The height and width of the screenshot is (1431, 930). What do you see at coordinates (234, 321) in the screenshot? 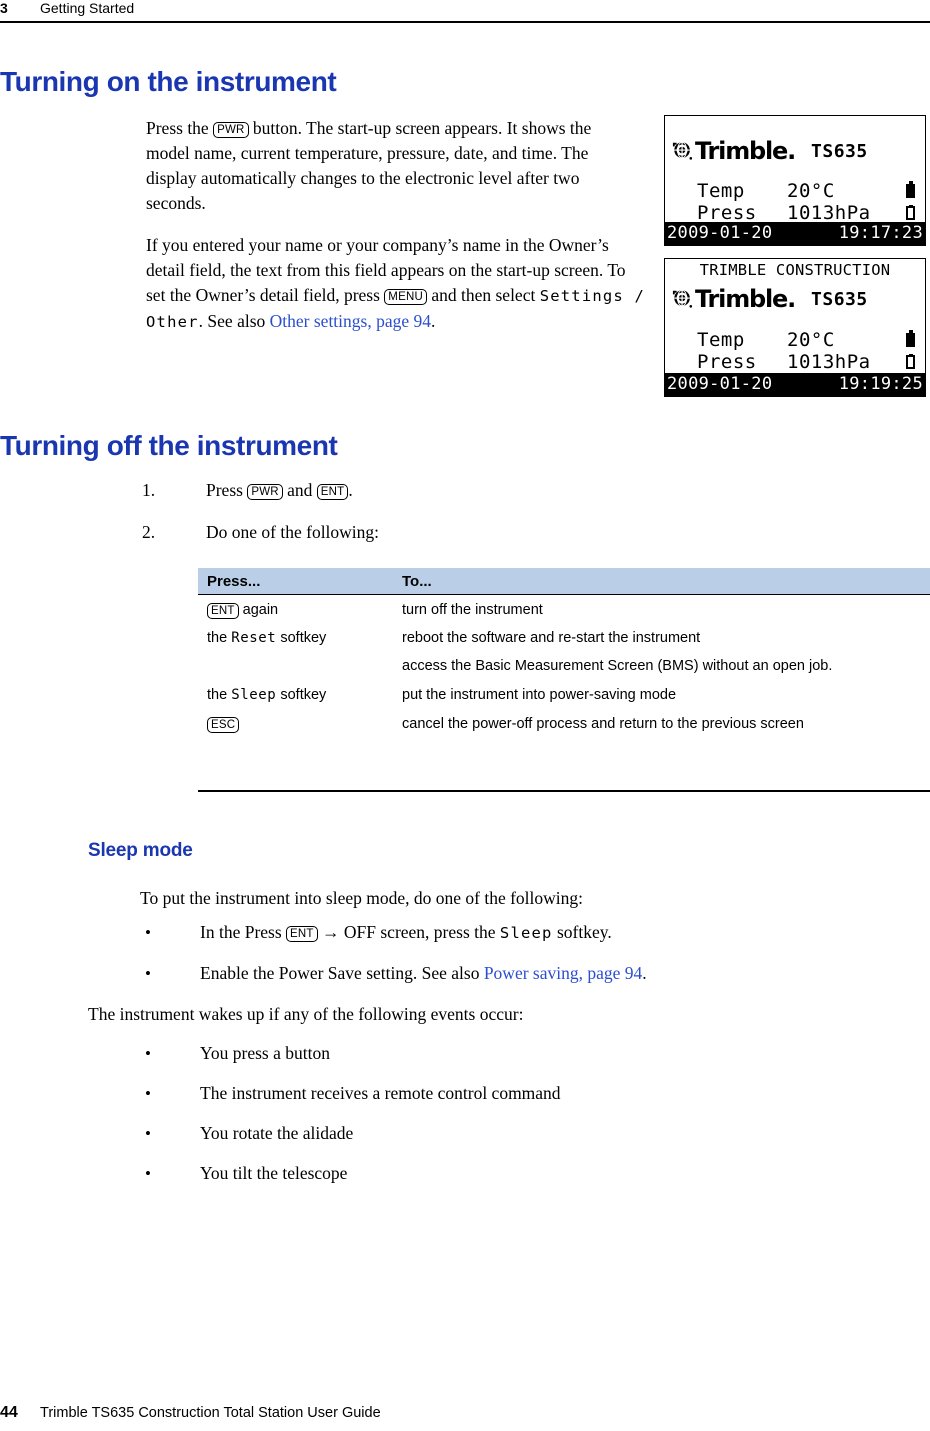
I see `para2-text-c: . See also` at bounding box center [234, 321].